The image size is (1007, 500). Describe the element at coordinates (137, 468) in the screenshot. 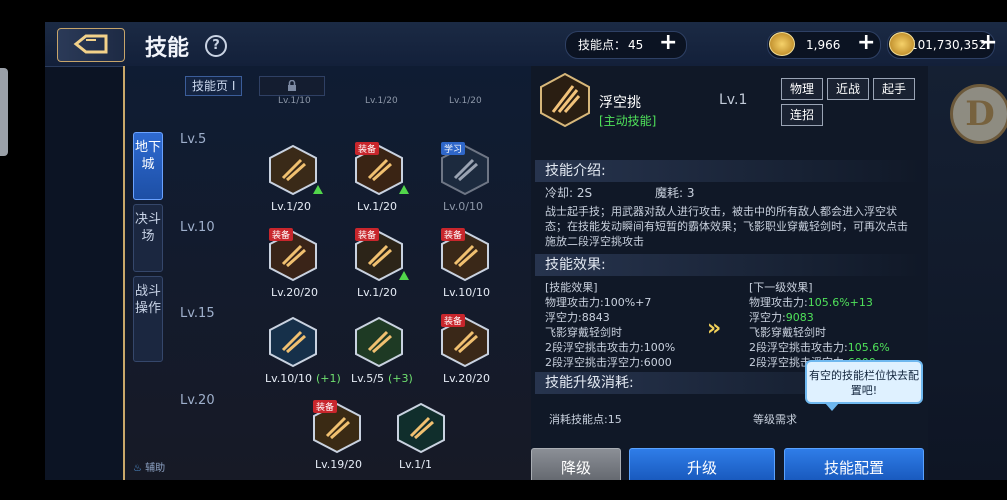

I see `assist-icon: ♨` at that location.